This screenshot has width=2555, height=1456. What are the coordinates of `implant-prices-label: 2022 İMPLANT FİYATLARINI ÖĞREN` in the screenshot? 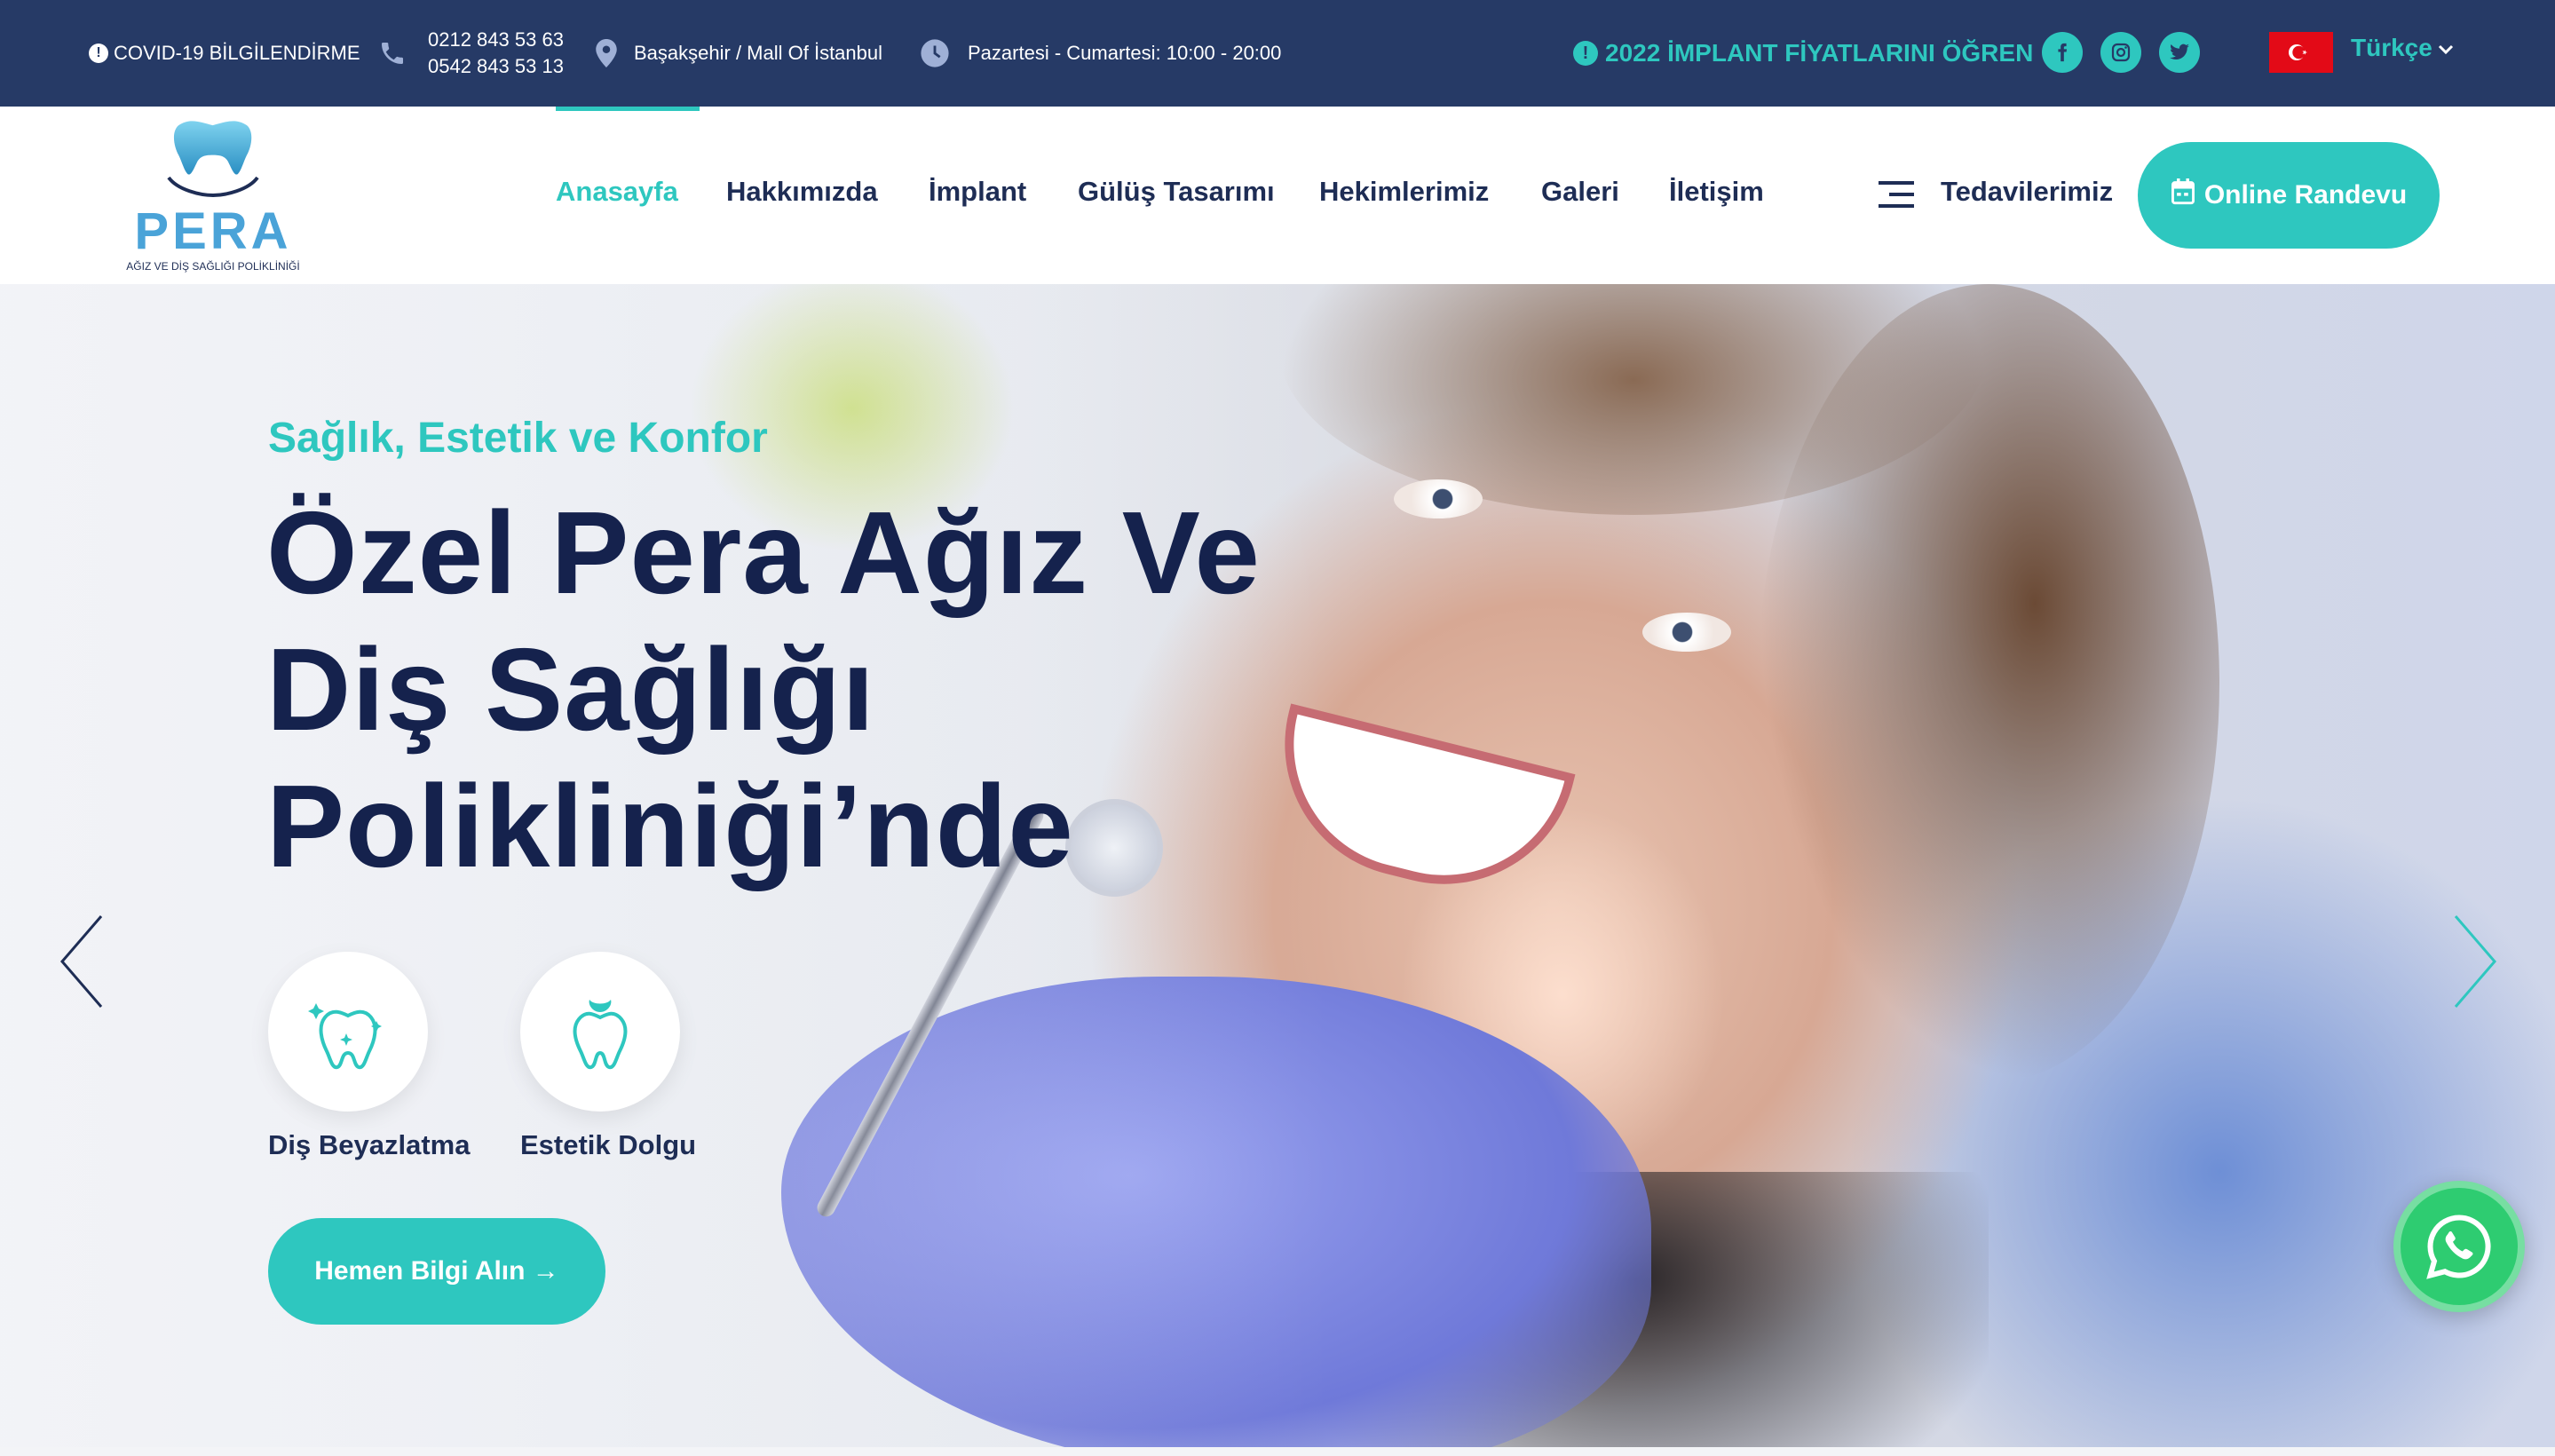 It's located at (1819, 53).